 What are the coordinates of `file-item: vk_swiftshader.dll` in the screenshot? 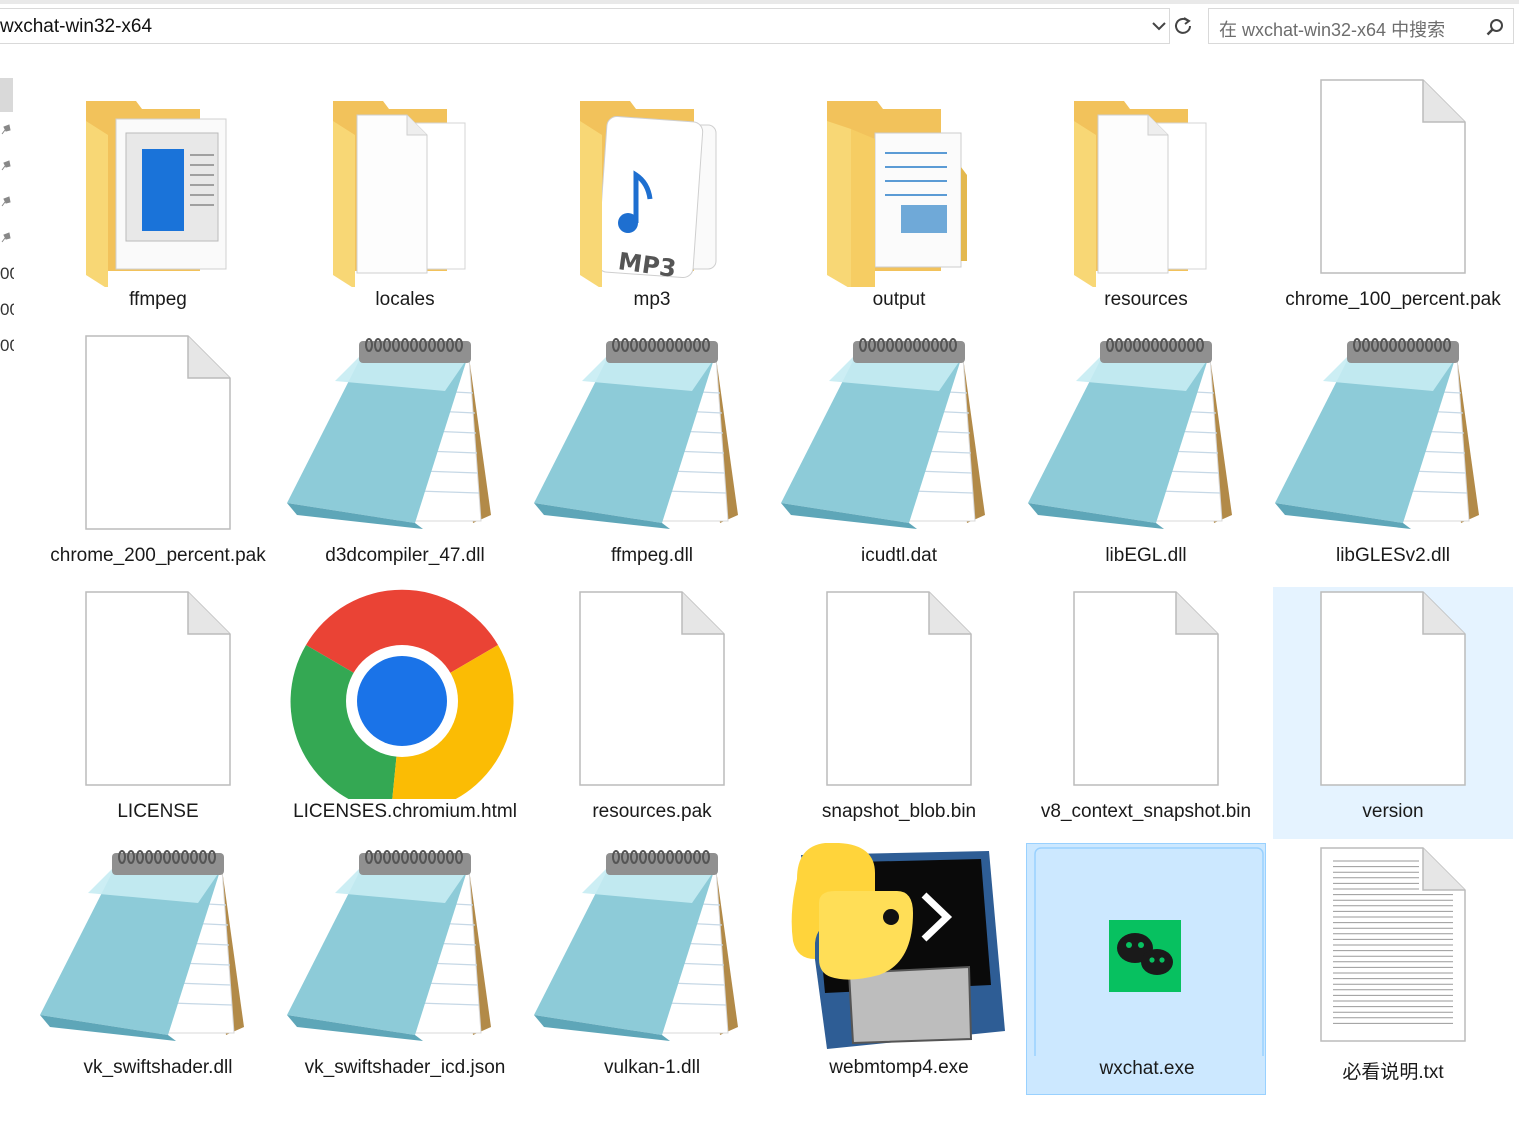 It's located at (158, 969).